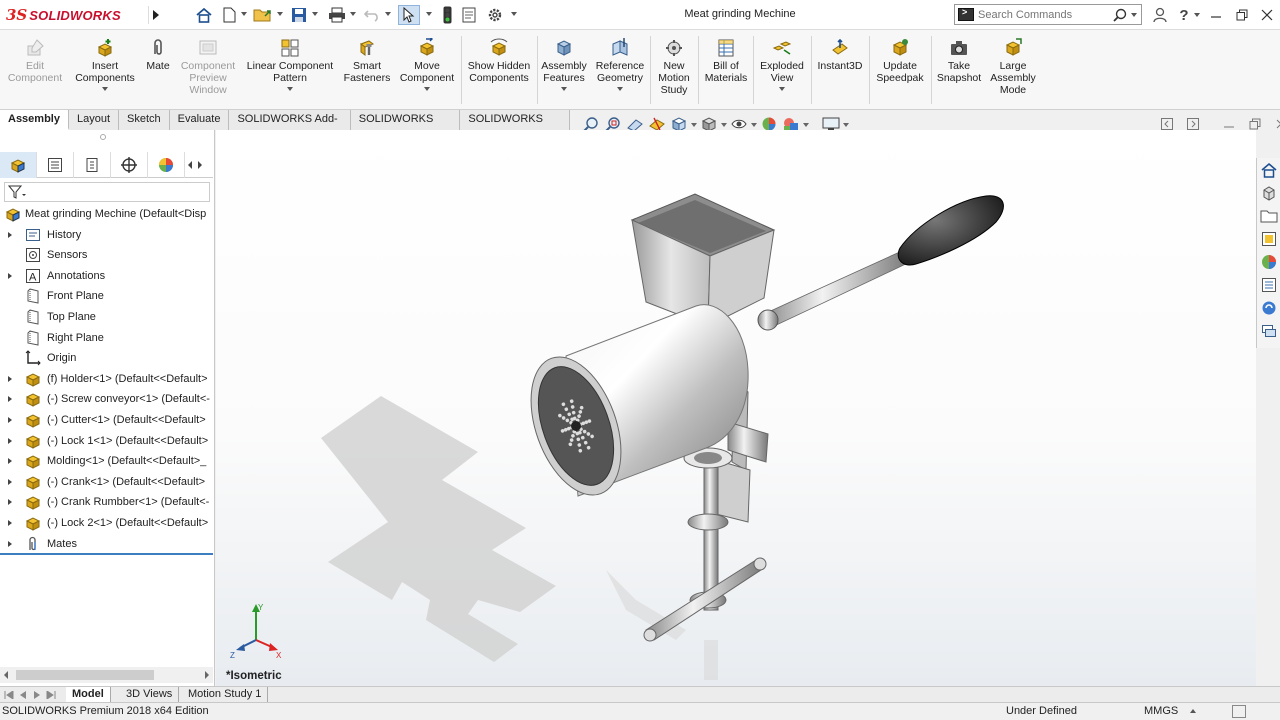 This screenshot has width=1280, height=720. I want to click on panel-scroll-left-icon, so click(190, 164).